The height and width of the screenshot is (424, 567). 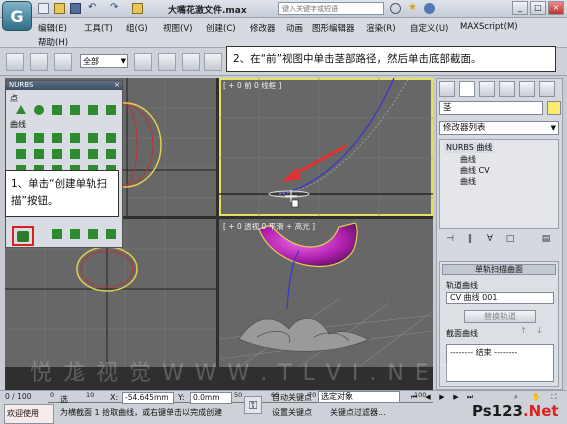 What do you see at coordinates (115, 8) in the screenshot?
I see `redo-icon: ↷` at bounding box center [115, 8].